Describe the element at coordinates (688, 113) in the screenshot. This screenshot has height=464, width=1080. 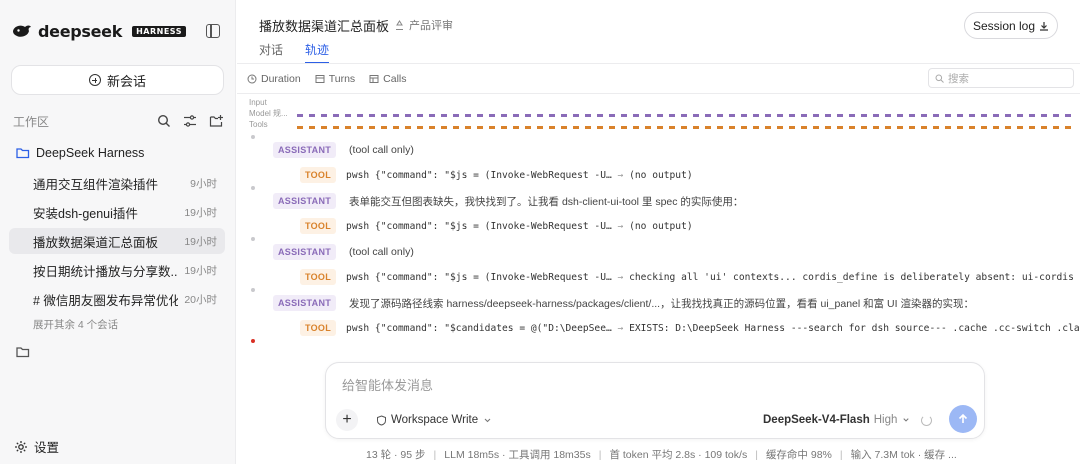
I see `timeline-model-track` at that location.